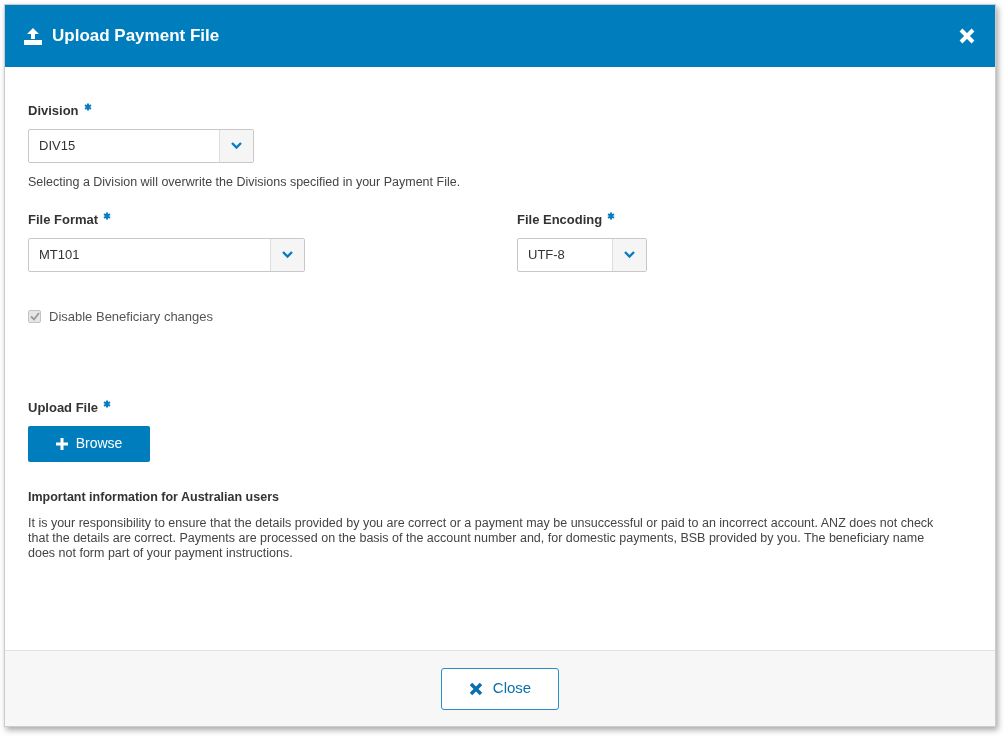 The image size is (1004, 737). What do you see at coordinates (63, 220) in the screenshot?
I see `field-label: File Format` at bounding box center [63, 220].